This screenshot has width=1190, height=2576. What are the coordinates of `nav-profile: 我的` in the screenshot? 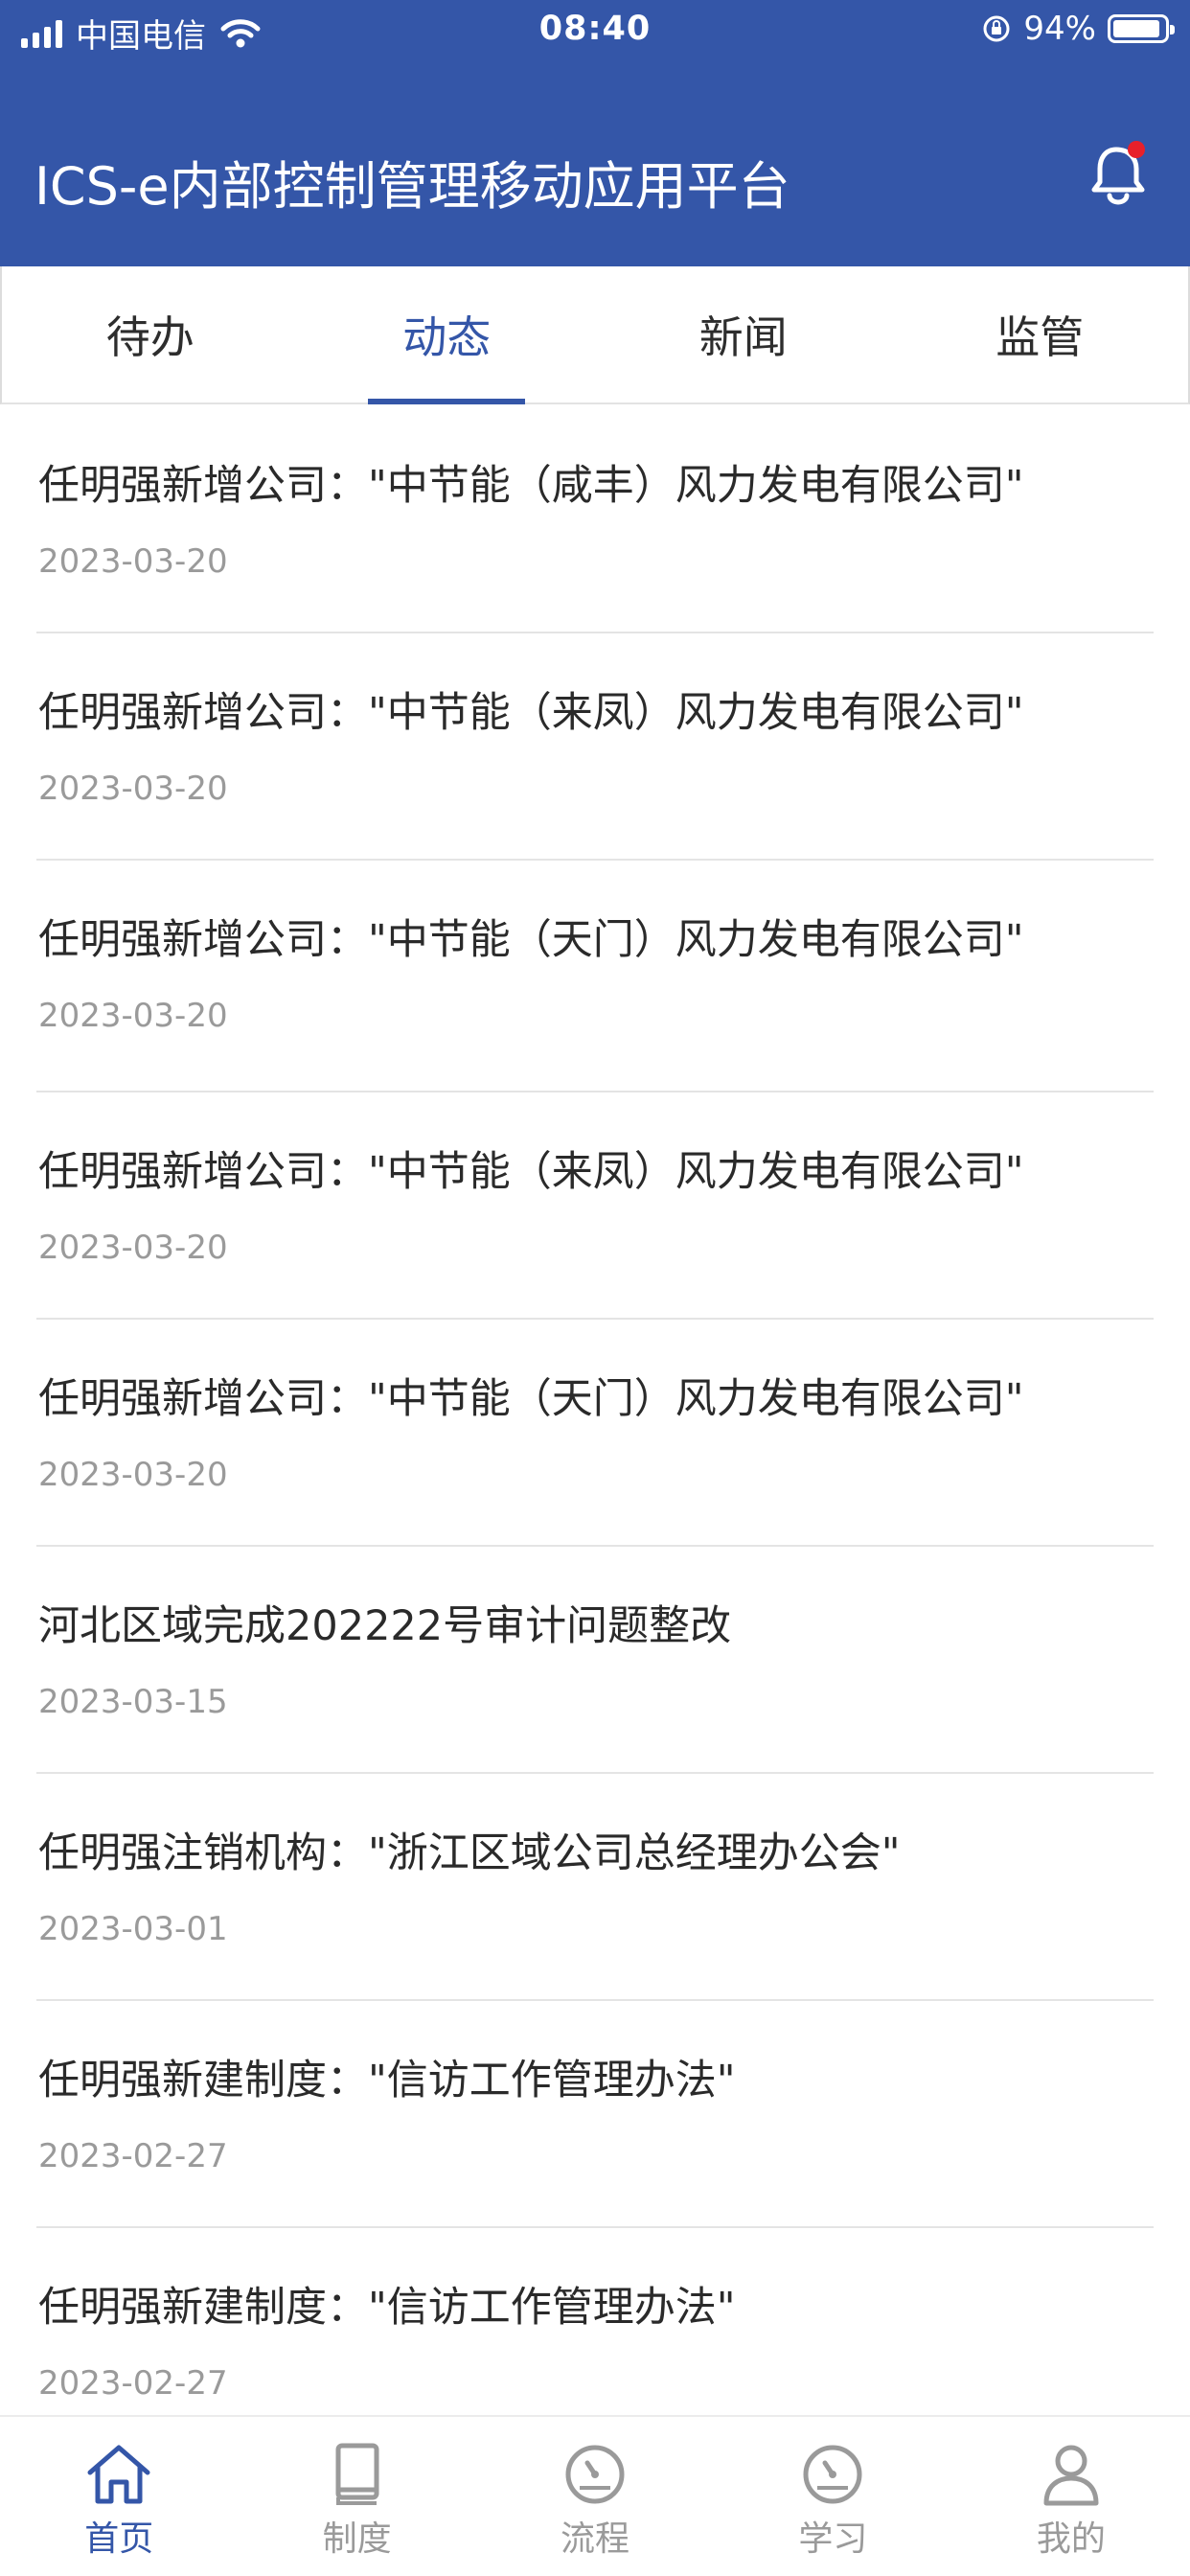 It's located at (1071, 2496).